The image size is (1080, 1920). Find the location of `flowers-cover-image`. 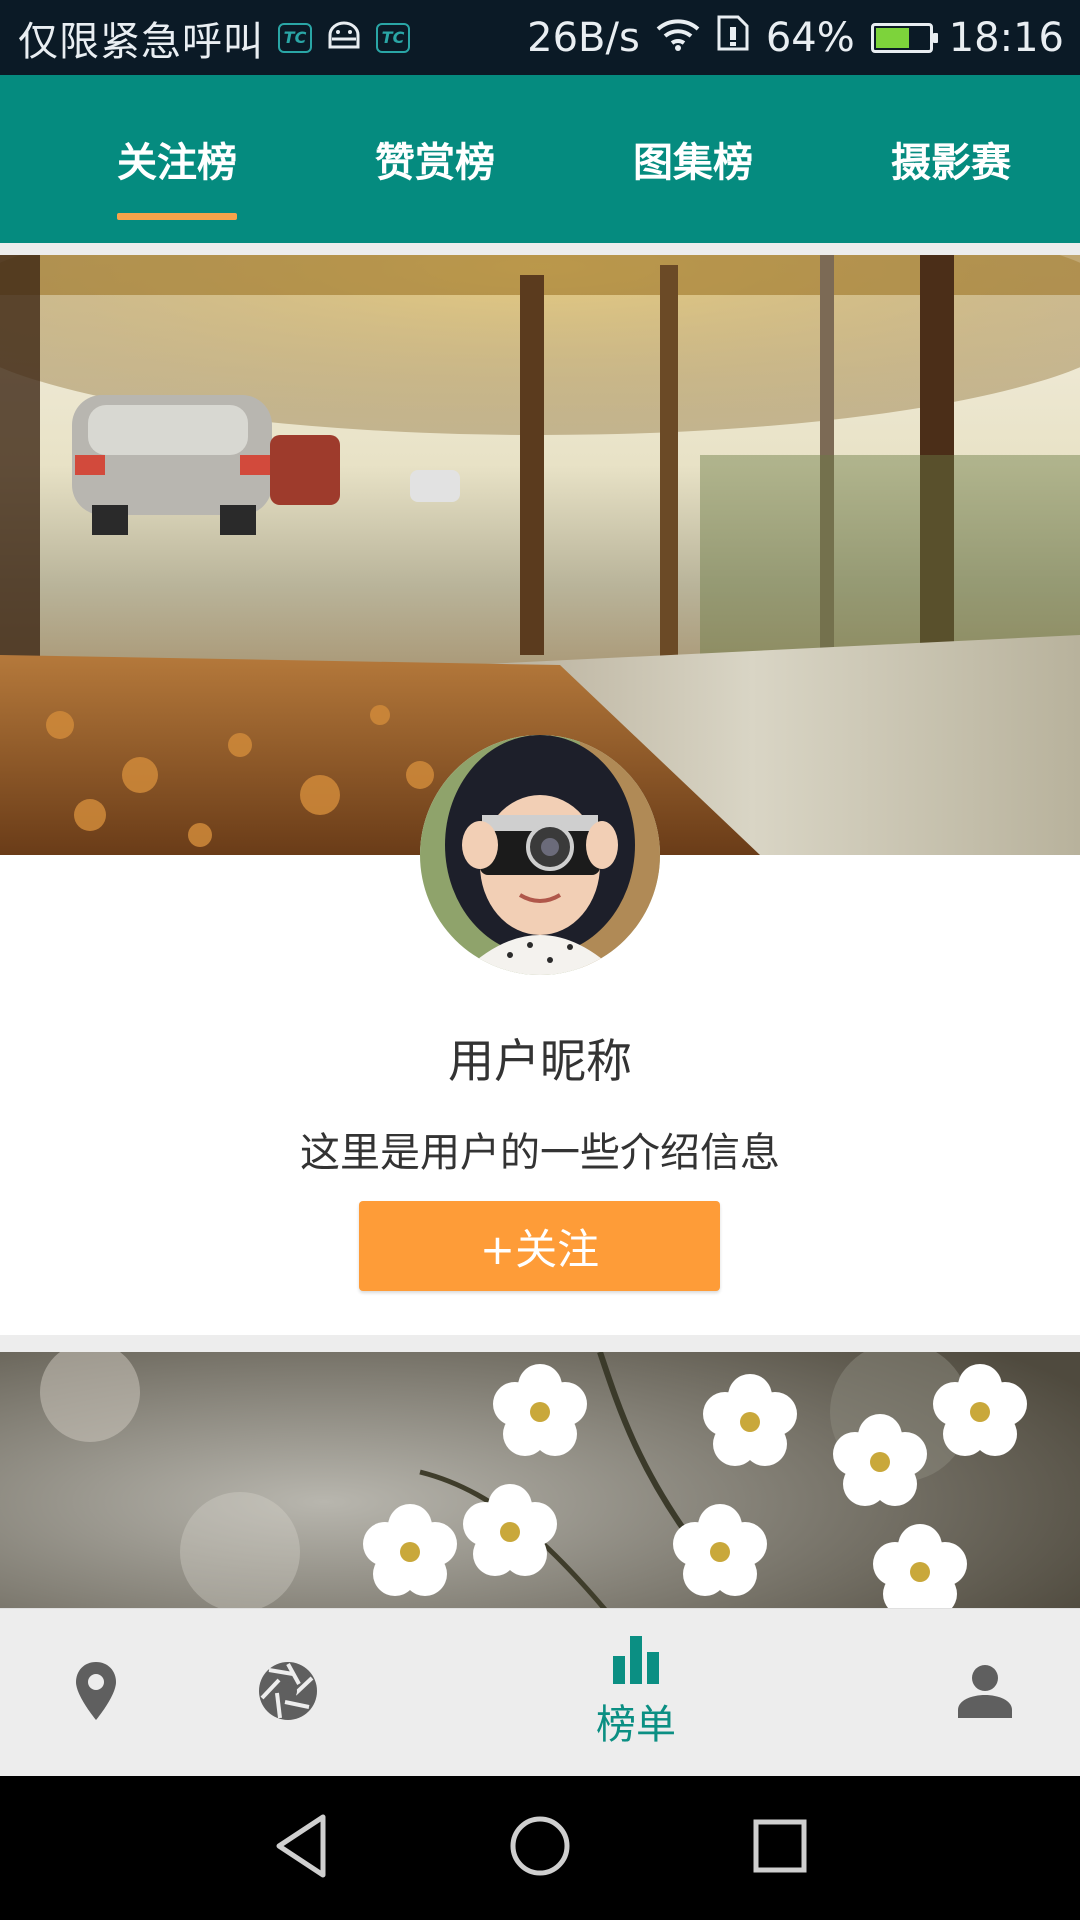

flowers-cover-image is located at coordinates (540, 1475).